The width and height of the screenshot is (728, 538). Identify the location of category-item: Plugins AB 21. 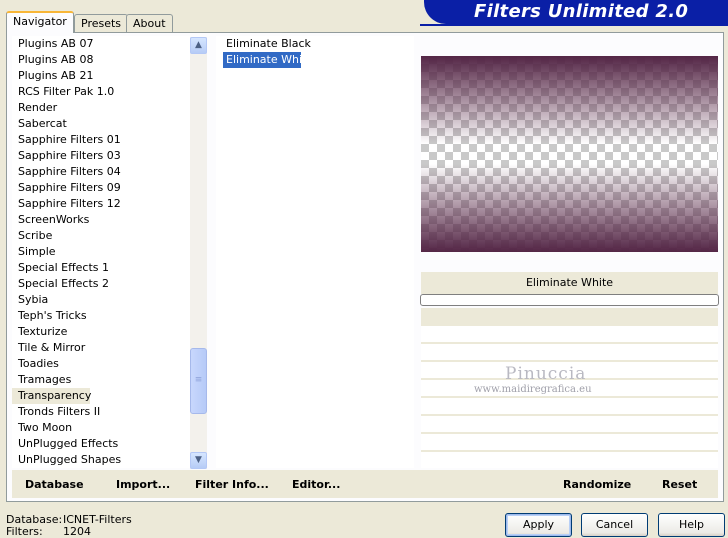
(101, 76).